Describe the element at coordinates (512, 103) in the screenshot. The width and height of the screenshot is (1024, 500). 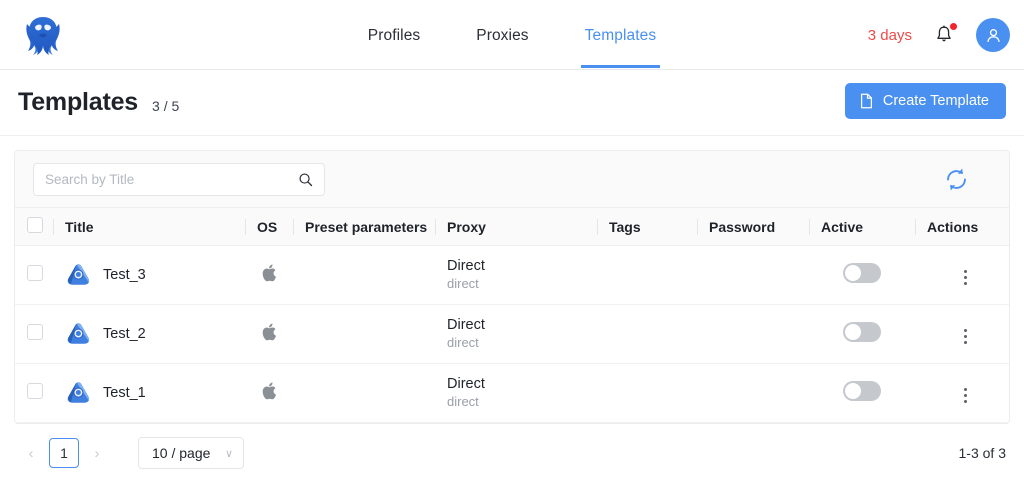
I see `page-header: Templates 3 / 5 Create Template` at that location.